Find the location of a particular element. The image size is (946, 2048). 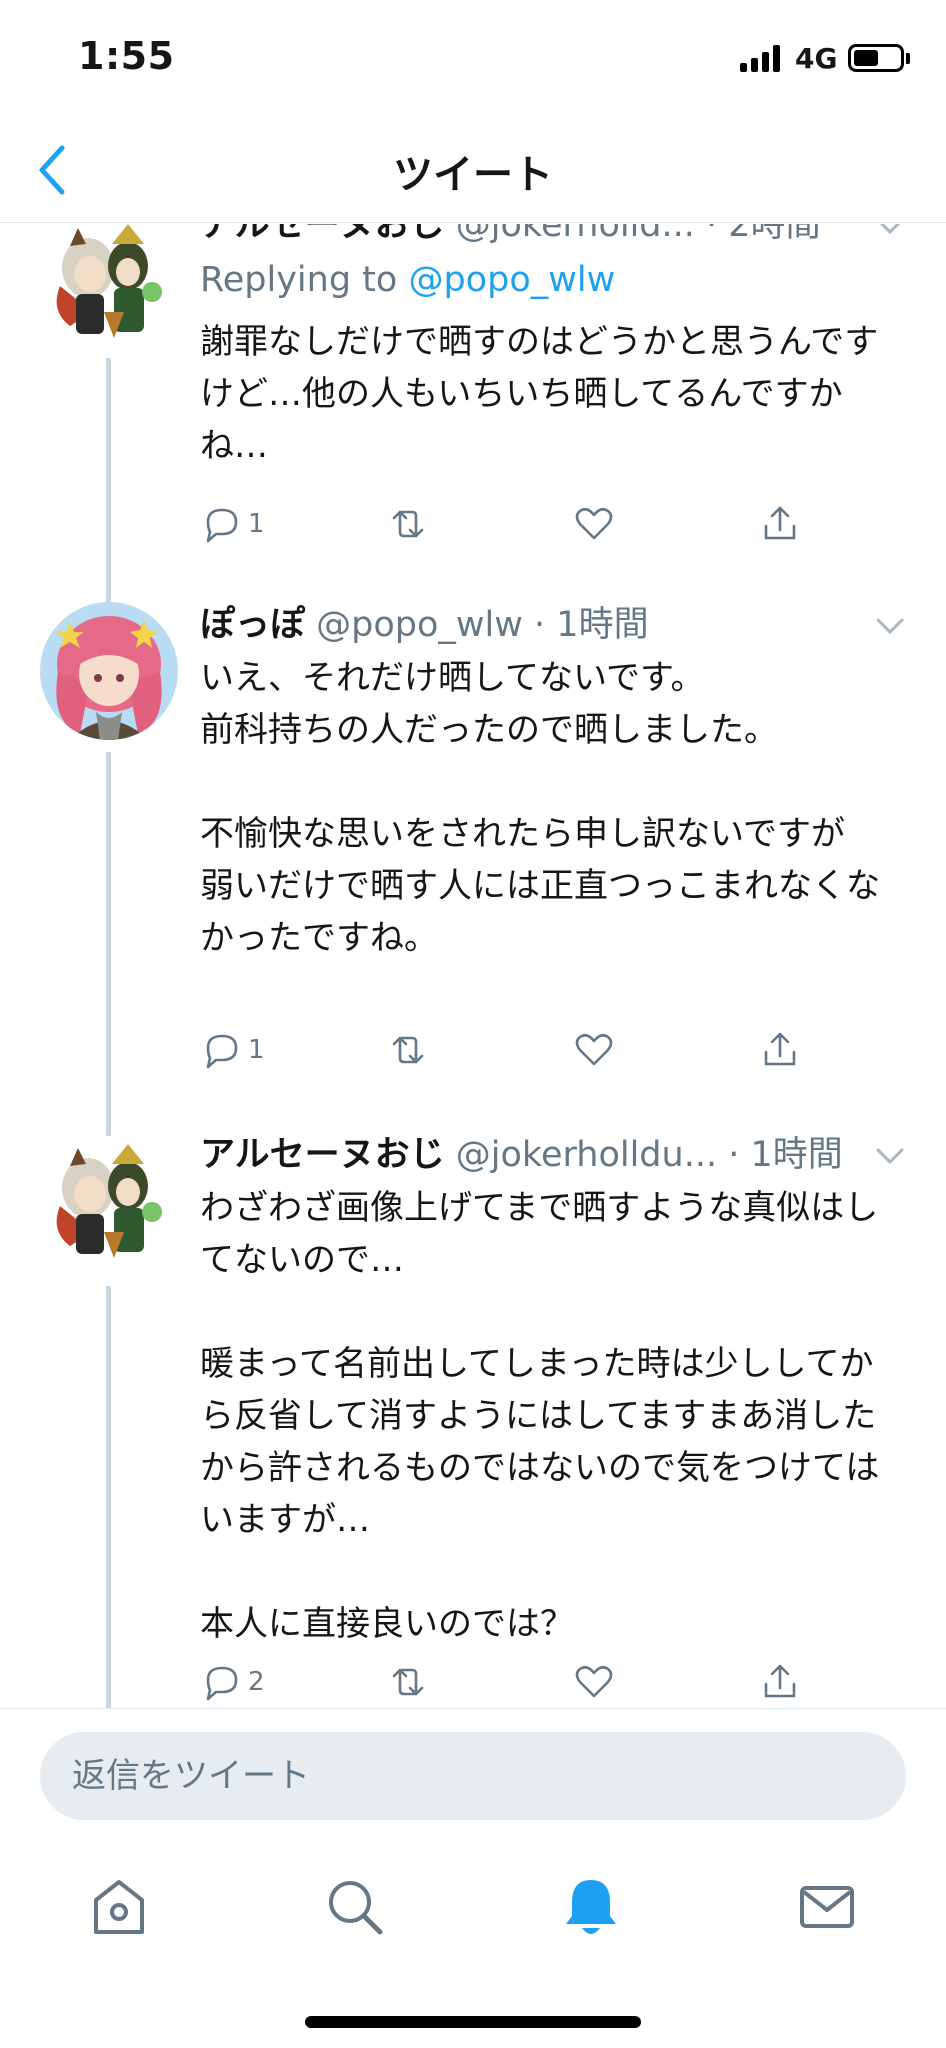

tab-notifications is located at coordinates (591, 1907).